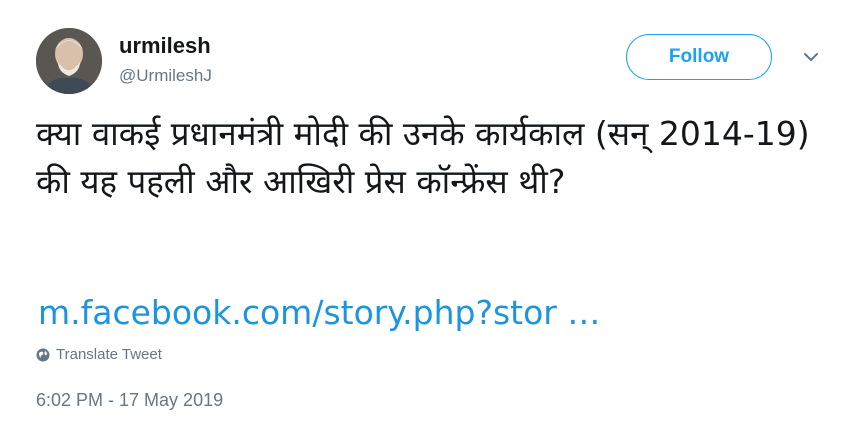 This screenshot has height=425, width=850. What do you see at coordinates (109, 354) in the screenshot?
I see `translate-tweet-label: Translate Tweet` at bounding box center [109, 354].